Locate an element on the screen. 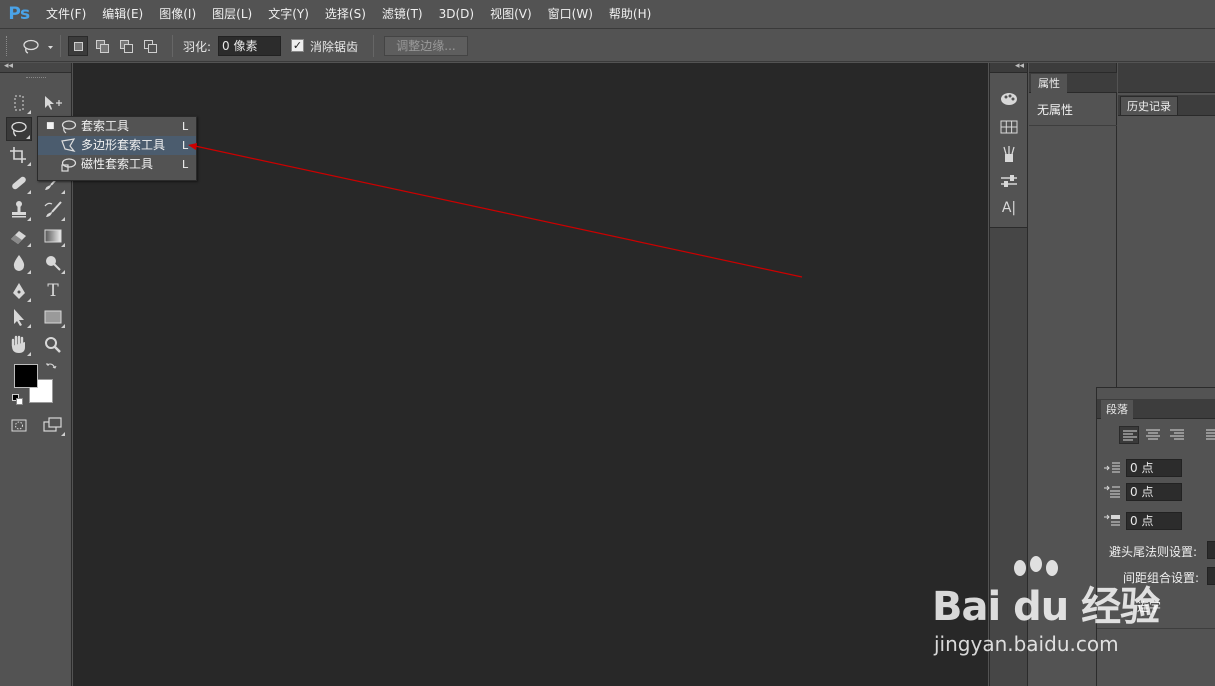 The height and width of the screenshot is (686, 1215). justify-button is located at coordinates (1208, 435).